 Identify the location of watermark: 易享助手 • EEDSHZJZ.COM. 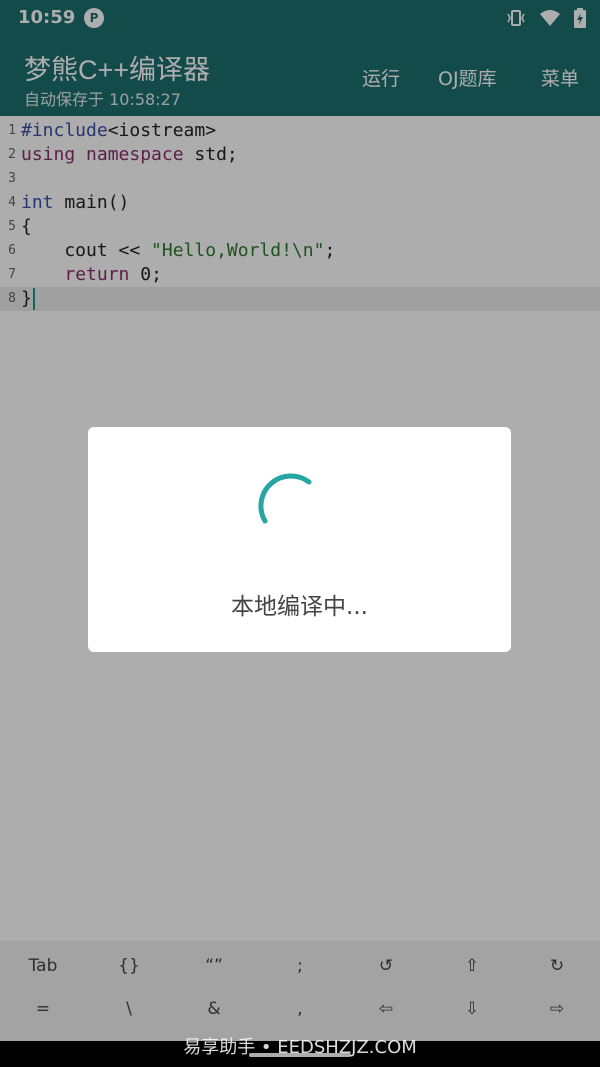
(300, 1047).